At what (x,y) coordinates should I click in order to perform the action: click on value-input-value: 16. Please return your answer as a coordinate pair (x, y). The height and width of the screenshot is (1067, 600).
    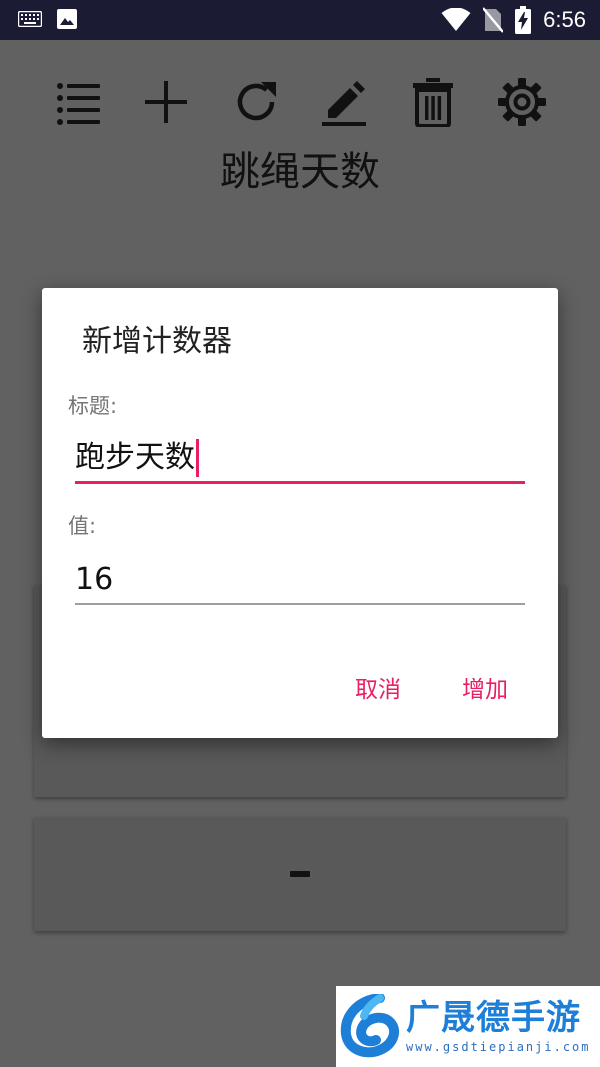
    Looking at the image, I should click on (94, 579).